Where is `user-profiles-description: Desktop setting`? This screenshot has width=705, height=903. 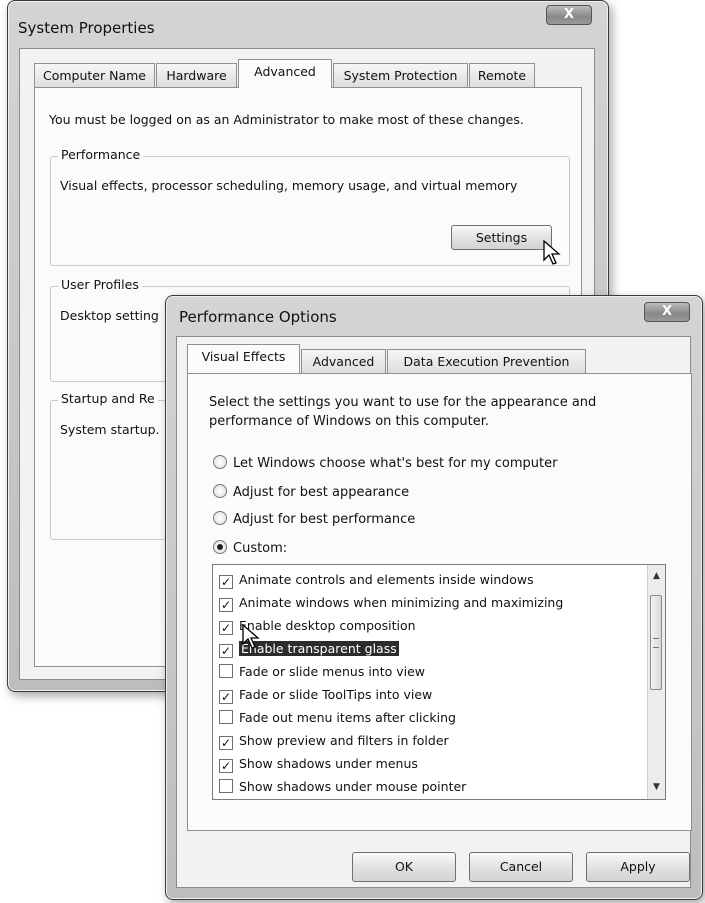 user-profiles-description: Desktop setting is located at coordinates (109, 315).